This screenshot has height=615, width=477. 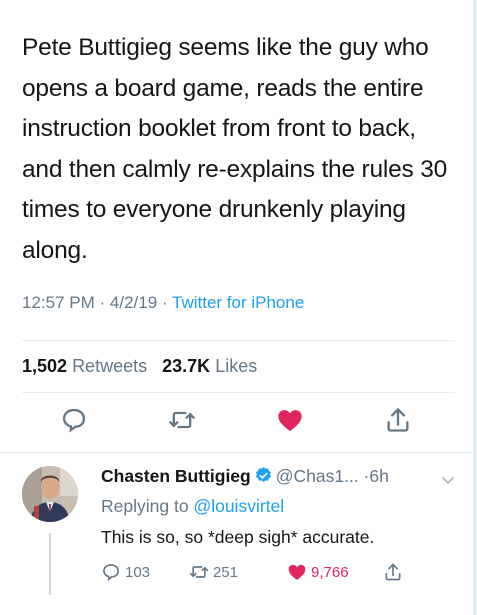 I want to click on tweet-meta: 12:57 PM · 4/2/19 · Twitter for iPhone, so click(x=163, y=303).